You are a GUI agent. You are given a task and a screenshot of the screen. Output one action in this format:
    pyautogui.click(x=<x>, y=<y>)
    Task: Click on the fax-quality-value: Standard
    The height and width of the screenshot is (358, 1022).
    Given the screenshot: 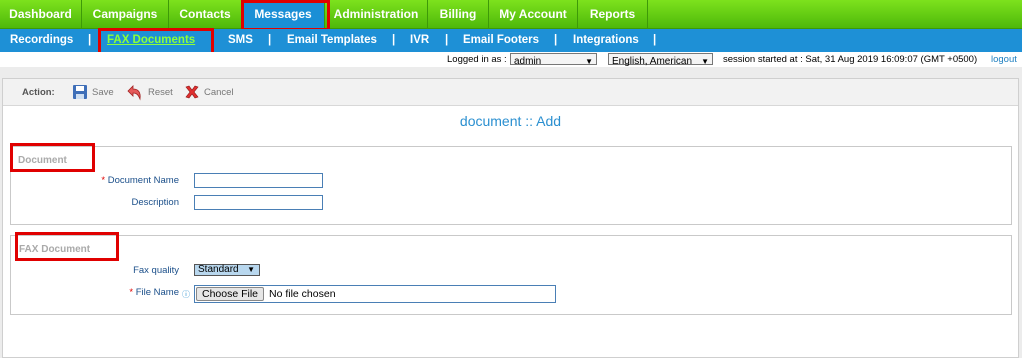 What is the action you would take?
    pyautogui.click(x=218, y=269)
    